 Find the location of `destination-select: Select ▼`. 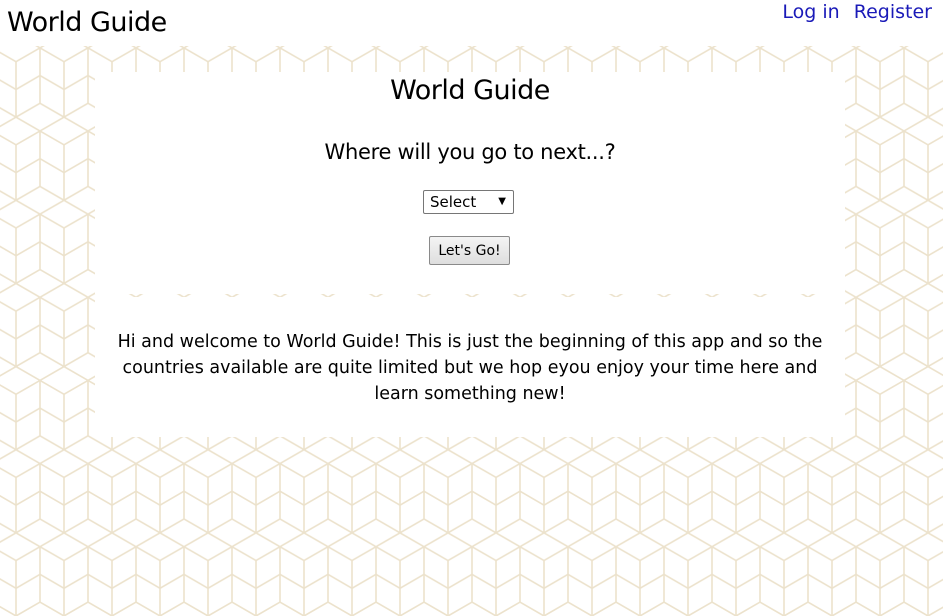

destination-select: Select ▼ is located at coordinates (468, 202).